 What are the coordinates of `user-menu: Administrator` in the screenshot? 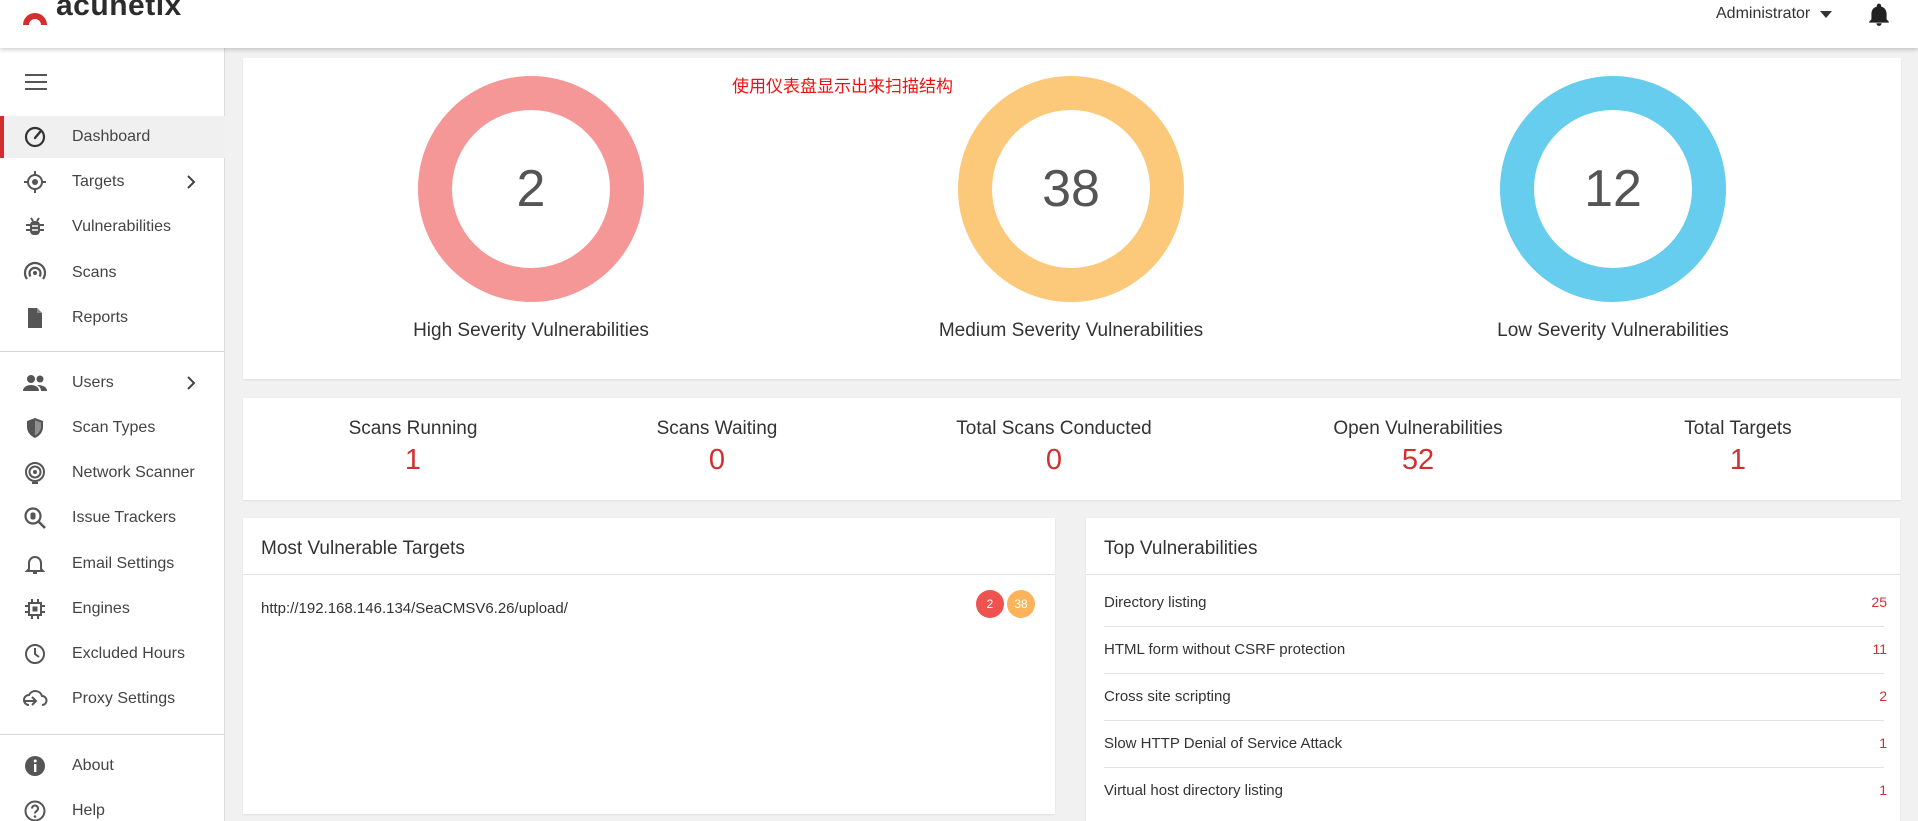 It's located at (1774, 14).